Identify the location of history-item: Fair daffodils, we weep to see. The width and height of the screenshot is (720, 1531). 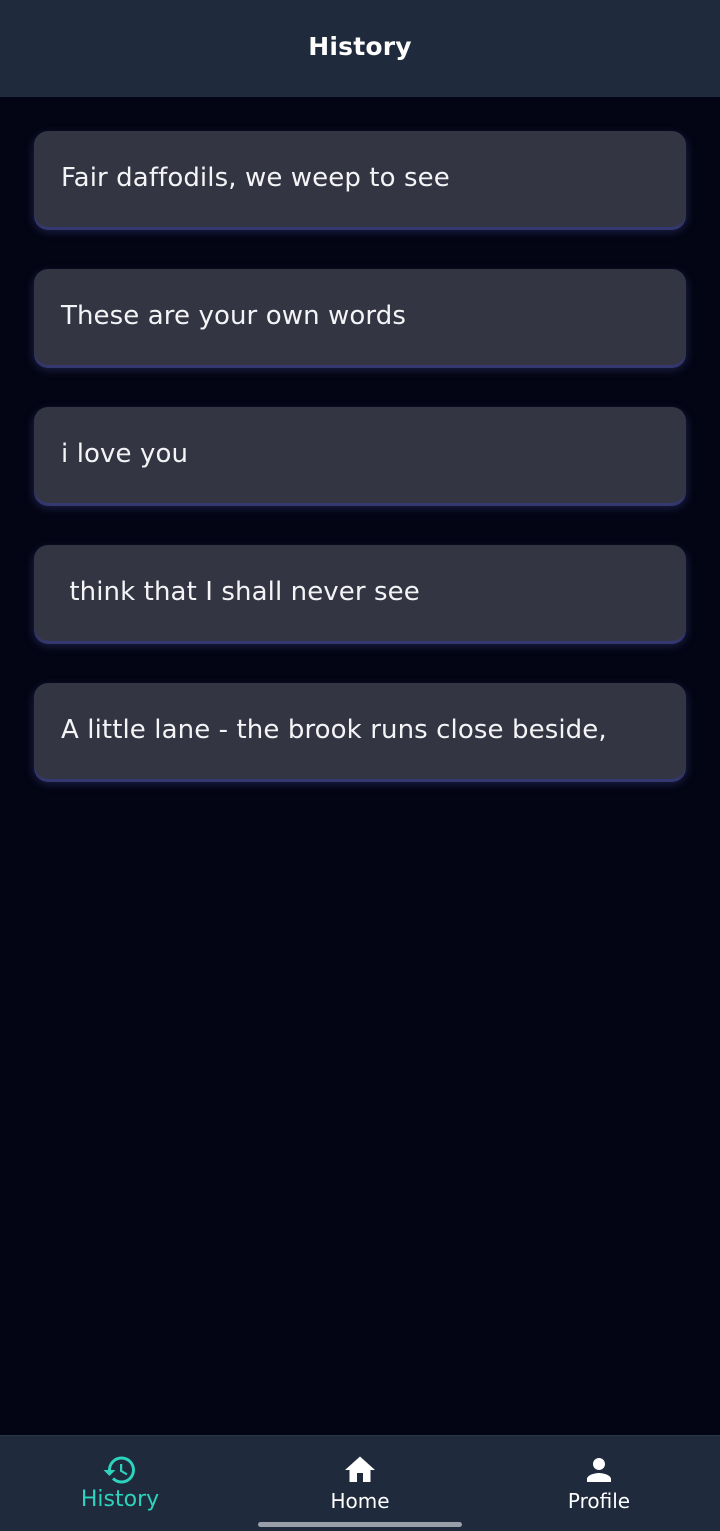
(360, 179).